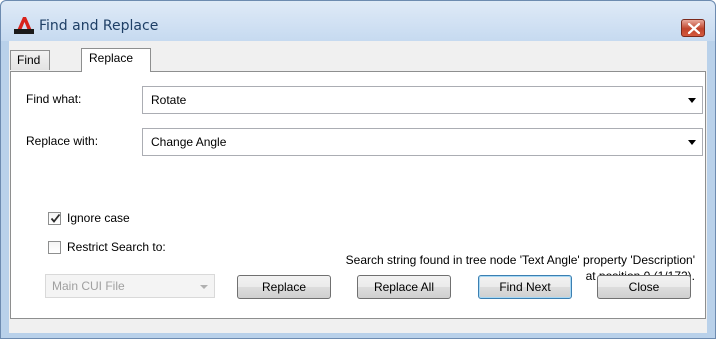 This screenshot has width=716, height=339. I want to click on close-x-icon, so click(694, 28).